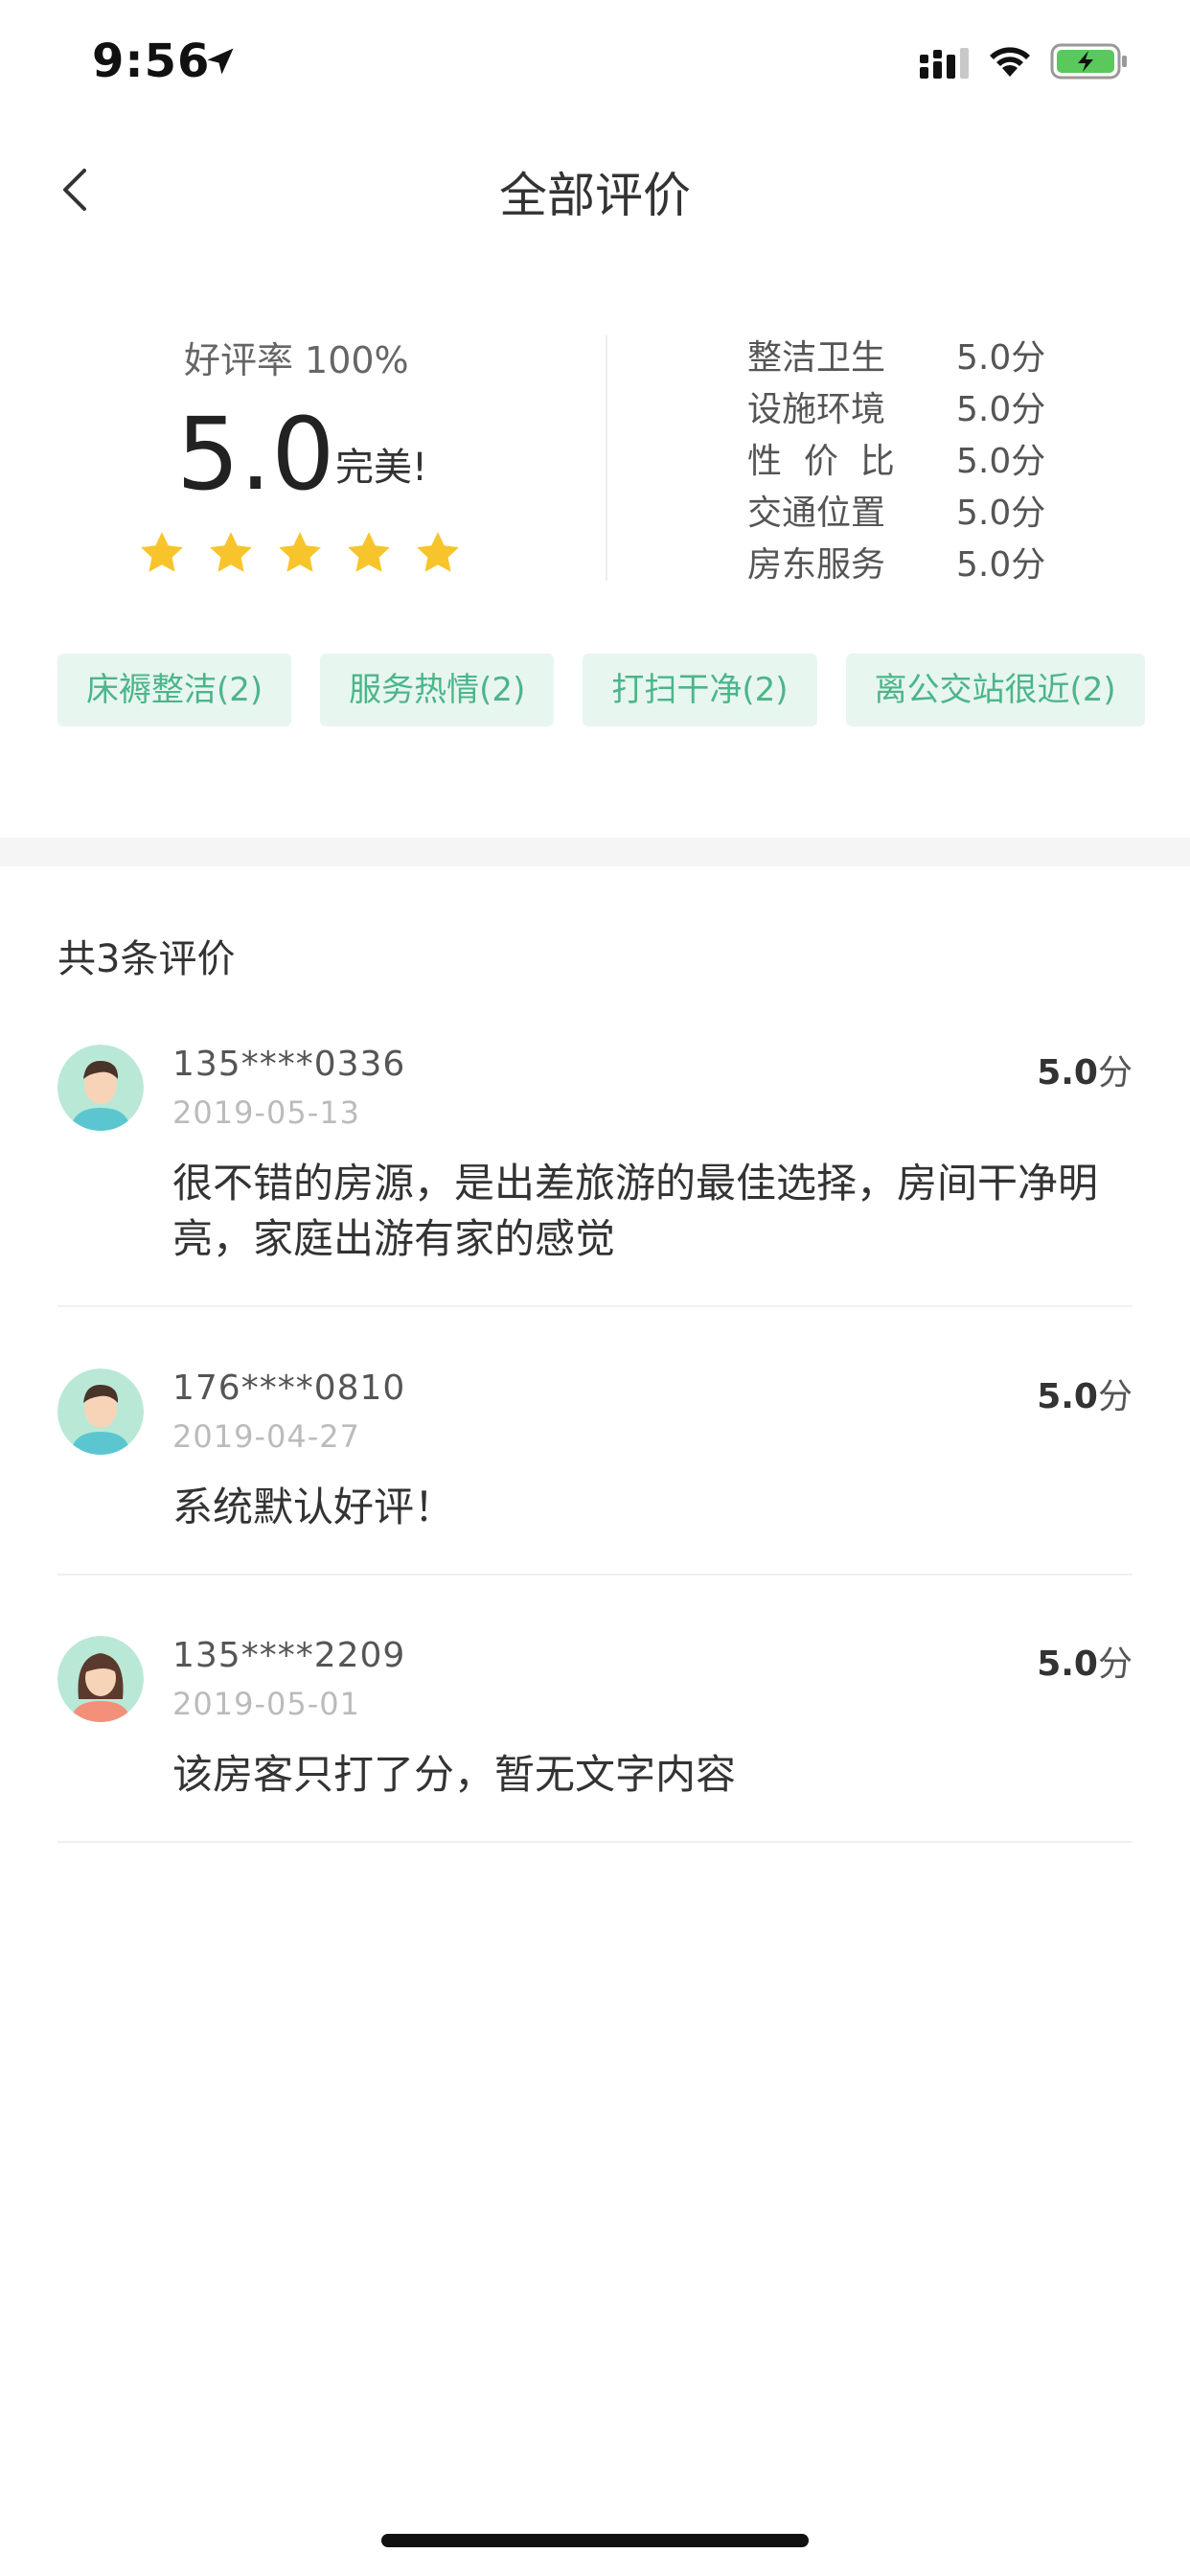  Describe the element at coordinates (595, 1472) in the screenshot. I see `review-item: 176****0810 2019-04-27 5.0分 系统默认好评！` at that location.